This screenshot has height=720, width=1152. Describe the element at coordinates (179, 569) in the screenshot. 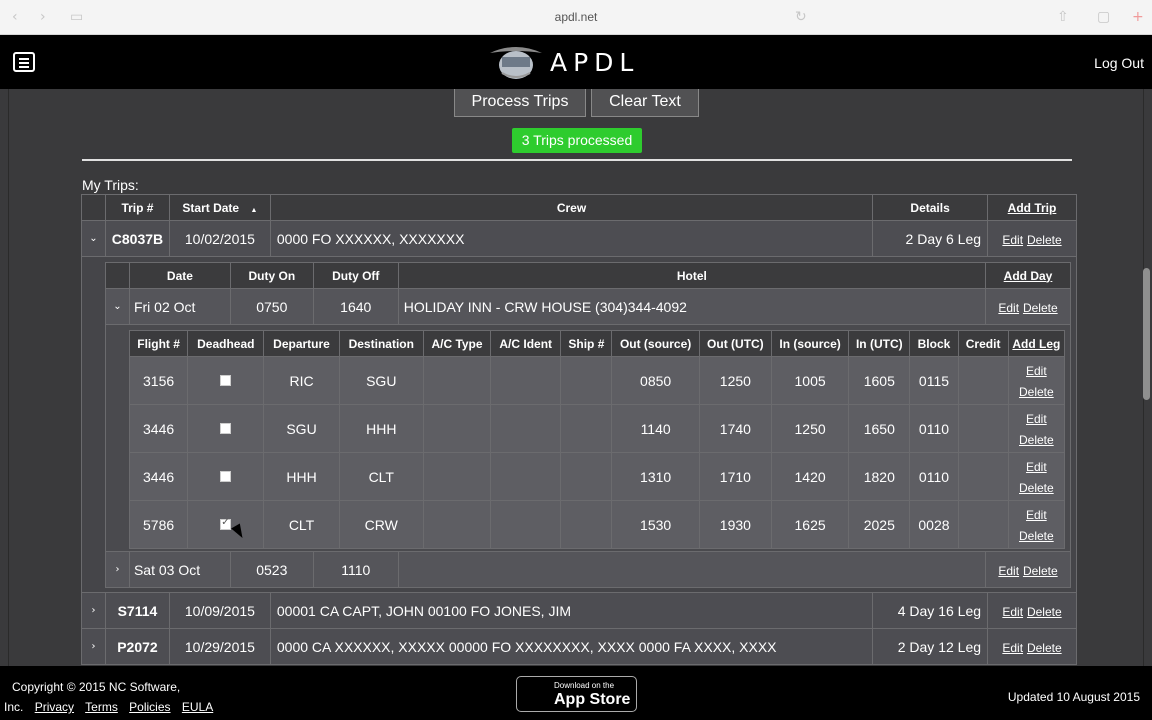

I see `day-date: Sat 03 Oct` at that location.